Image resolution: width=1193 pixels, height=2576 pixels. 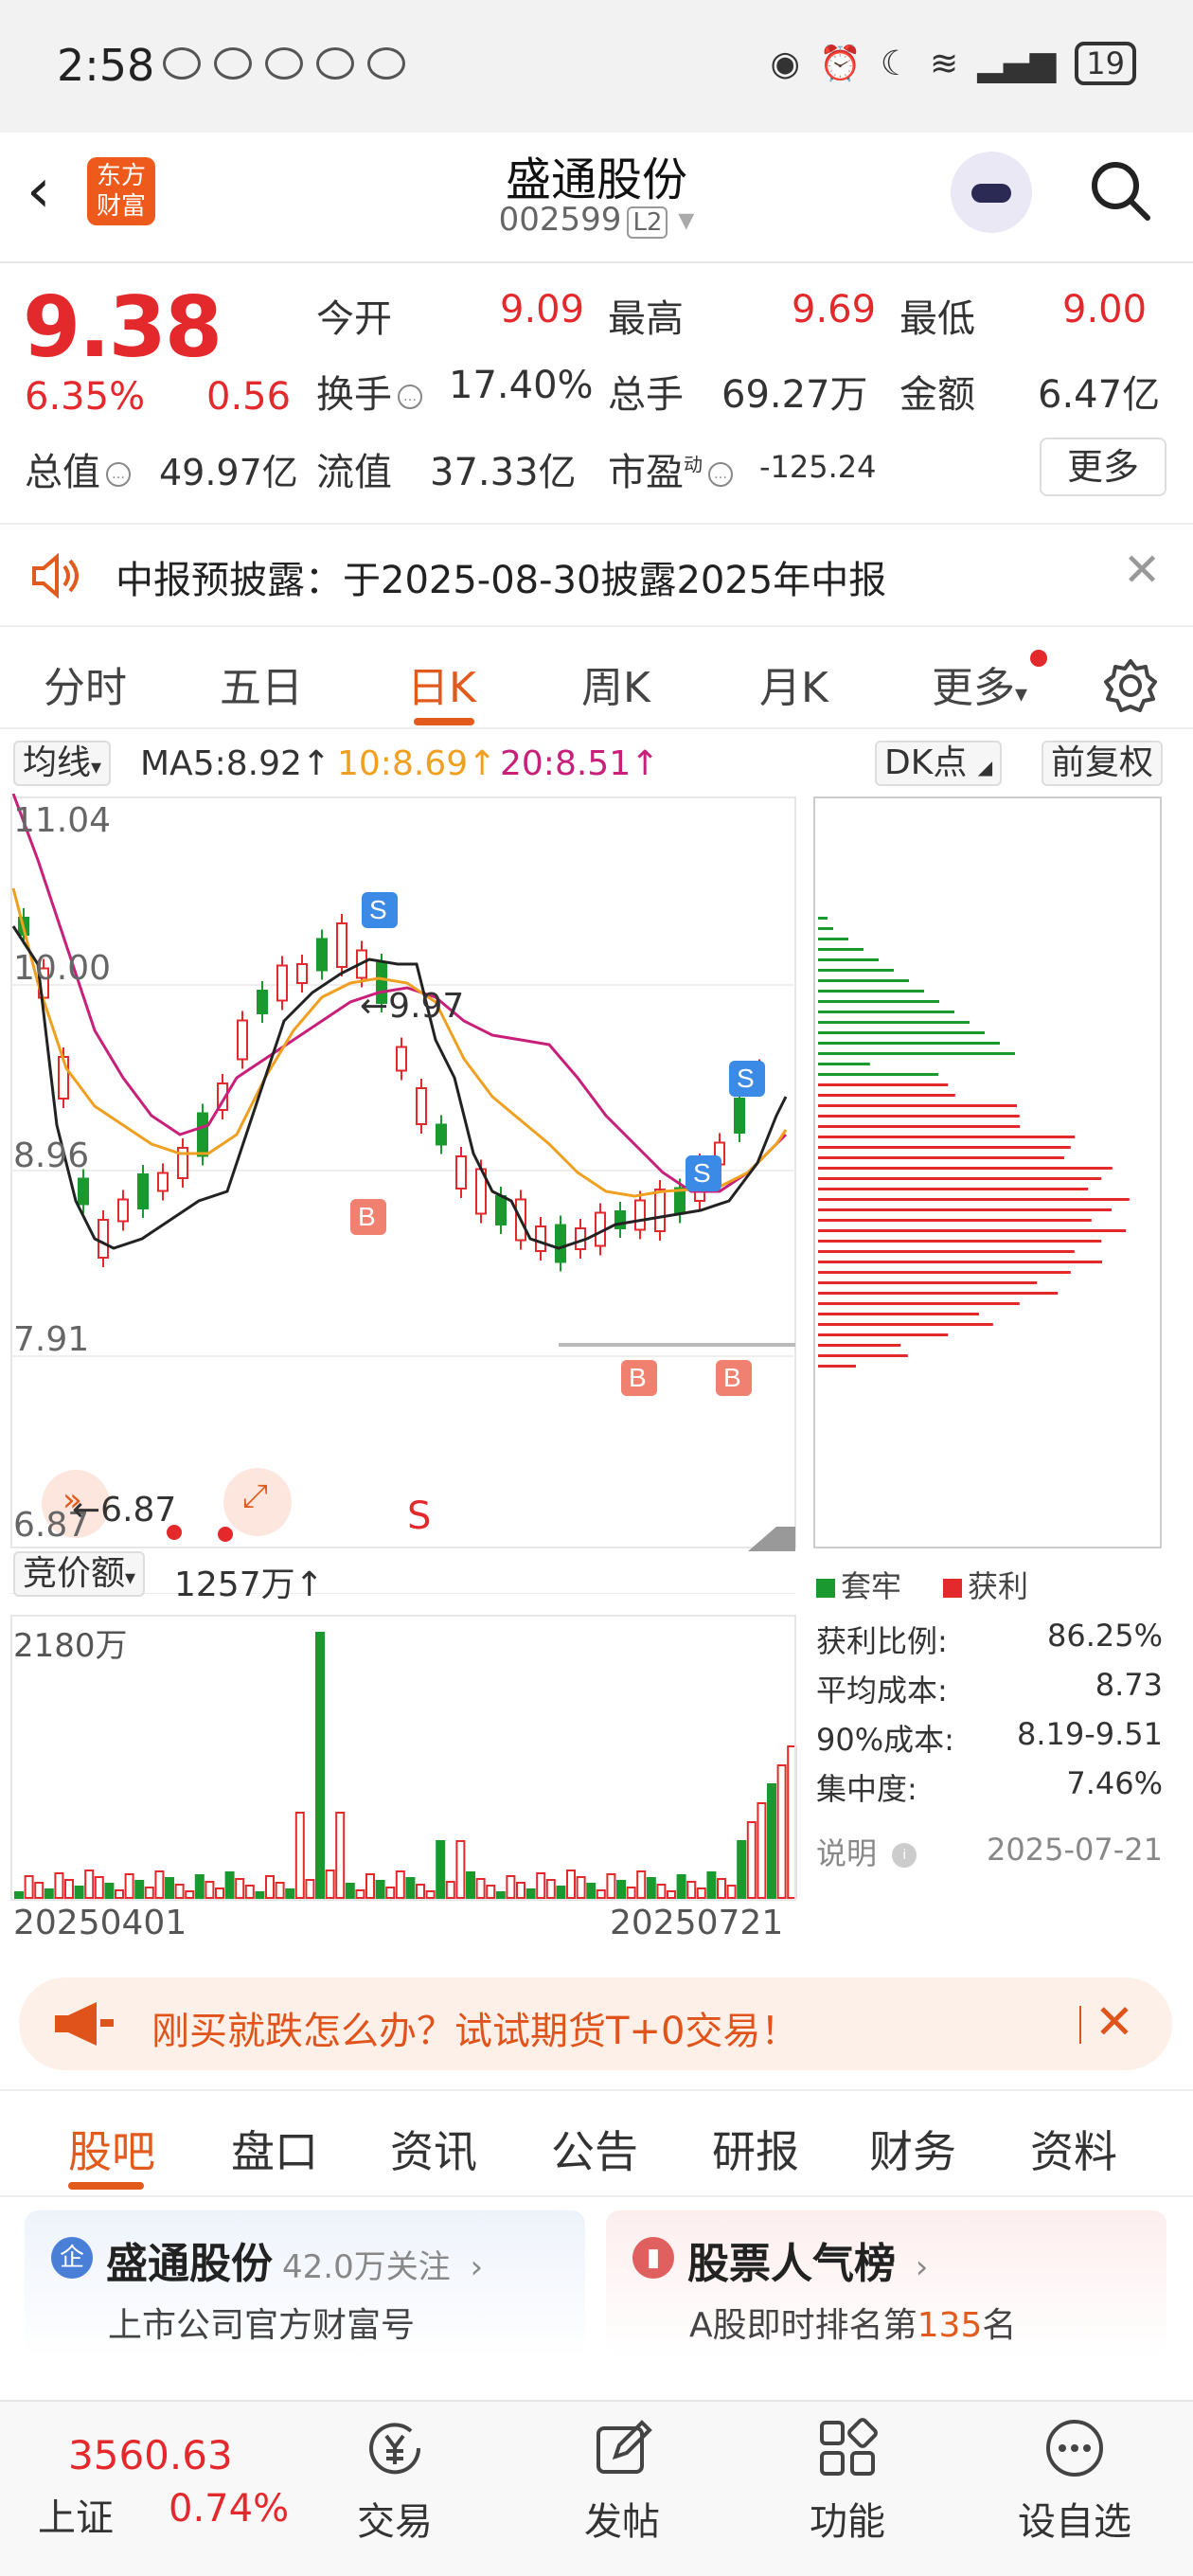 I want to click on svg-text: B, so click(x=638, y=1377).